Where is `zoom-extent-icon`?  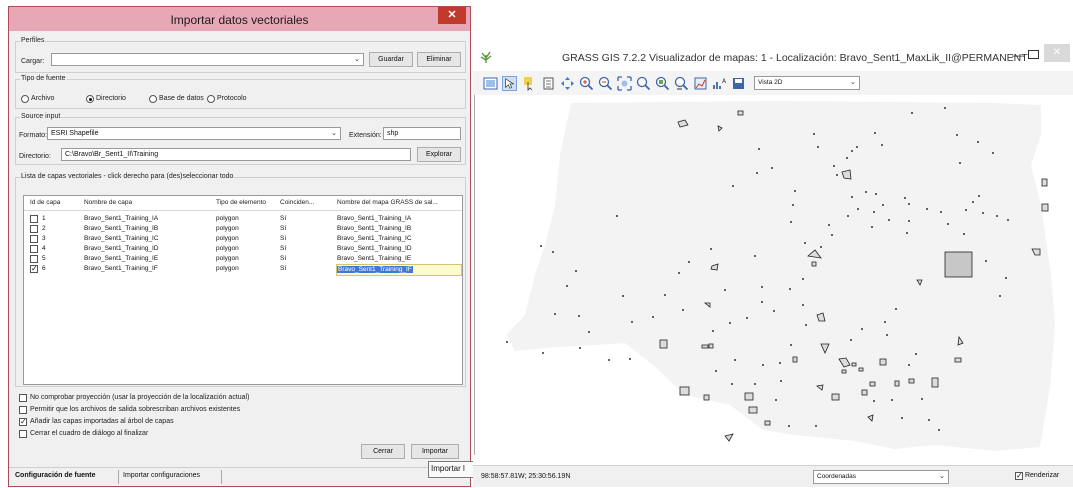
zoom-extent-icon is located at coordinates (624, 83).